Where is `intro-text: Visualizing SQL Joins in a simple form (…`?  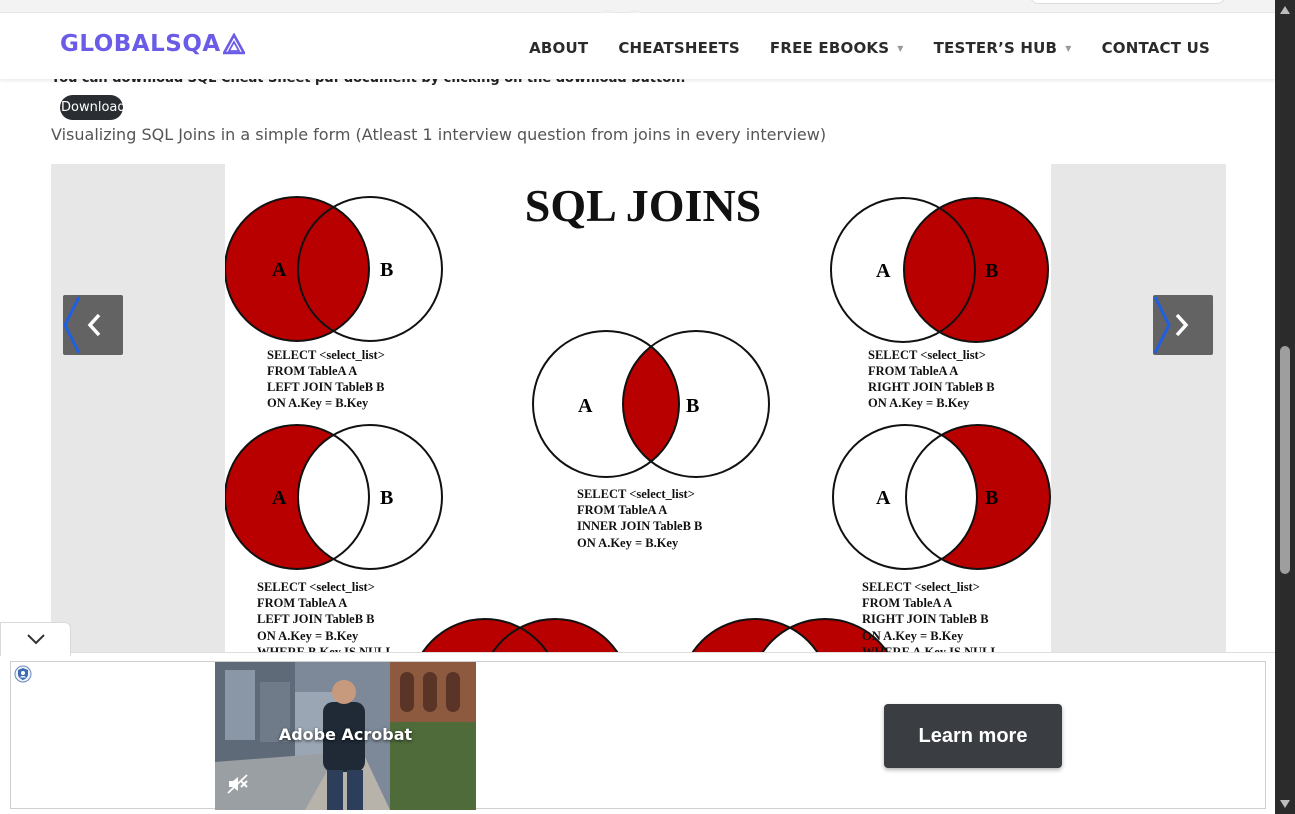
intro-text: Visualizing SQL Joins in a simple form (… is located at coordinates (439, 134).